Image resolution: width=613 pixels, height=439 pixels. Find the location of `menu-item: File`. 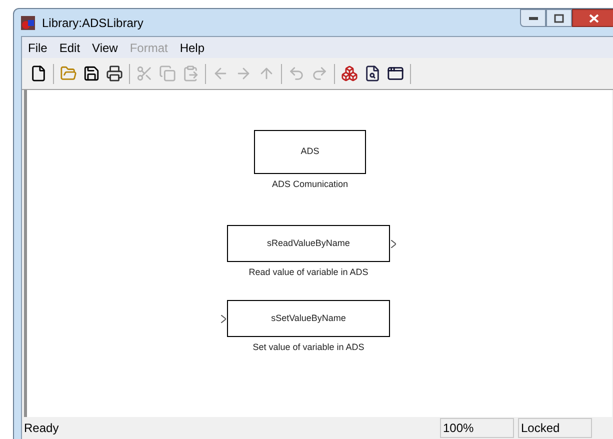

menu-item: File is located at coordinates (38, 47).